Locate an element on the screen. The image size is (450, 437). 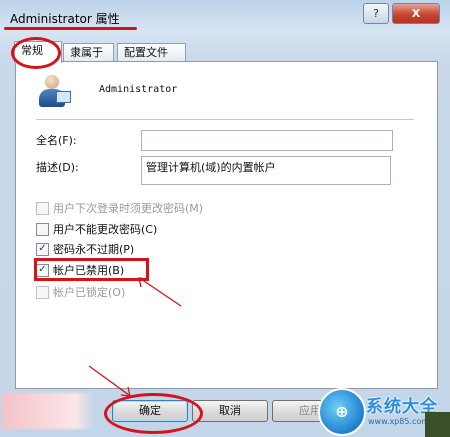
check-mark-icon: ✓ is located at coordinates (42, 249).